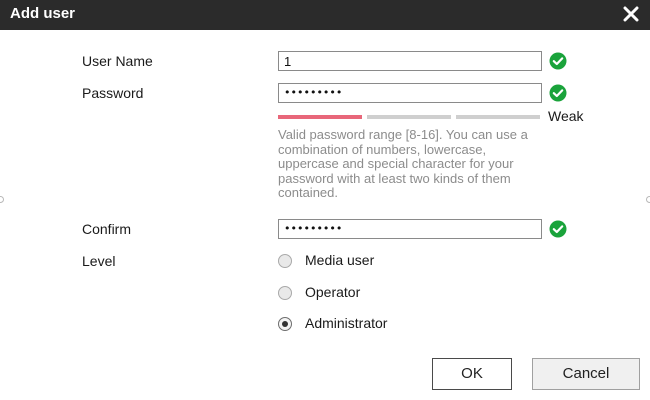 This screenshot has width=650, height=400. I want to click on confirm-password-input: •••••••••, so click(410, 229).